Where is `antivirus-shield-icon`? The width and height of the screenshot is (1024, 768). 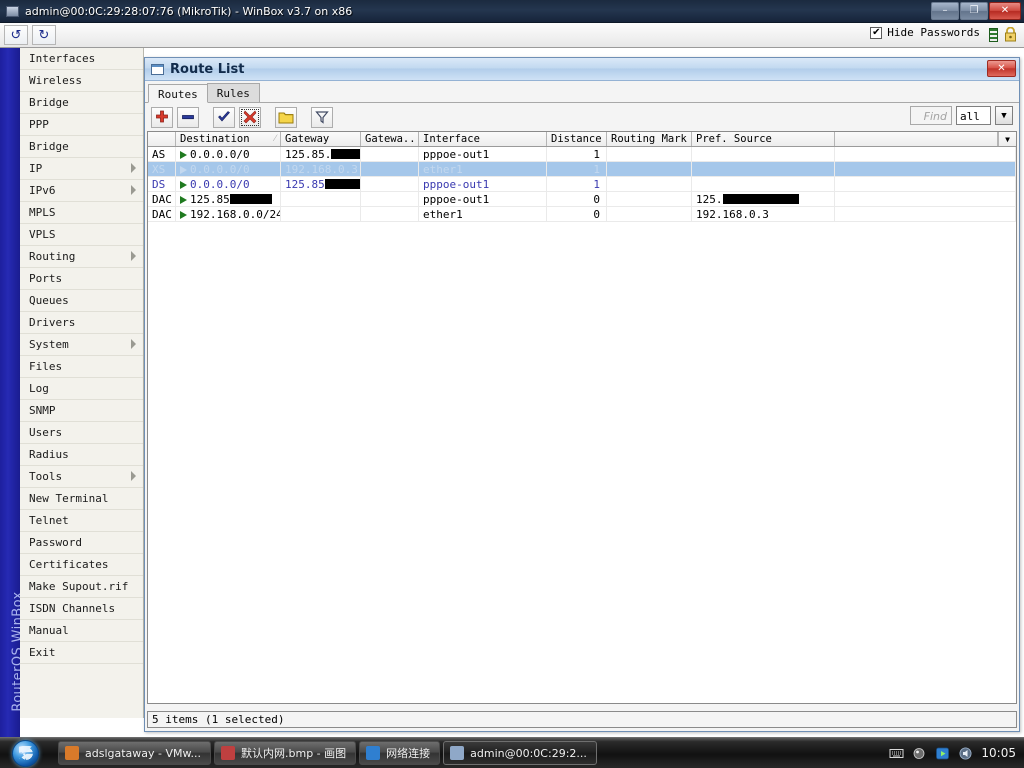 antivirus-shield-icon is located at coordinates (919, 753).